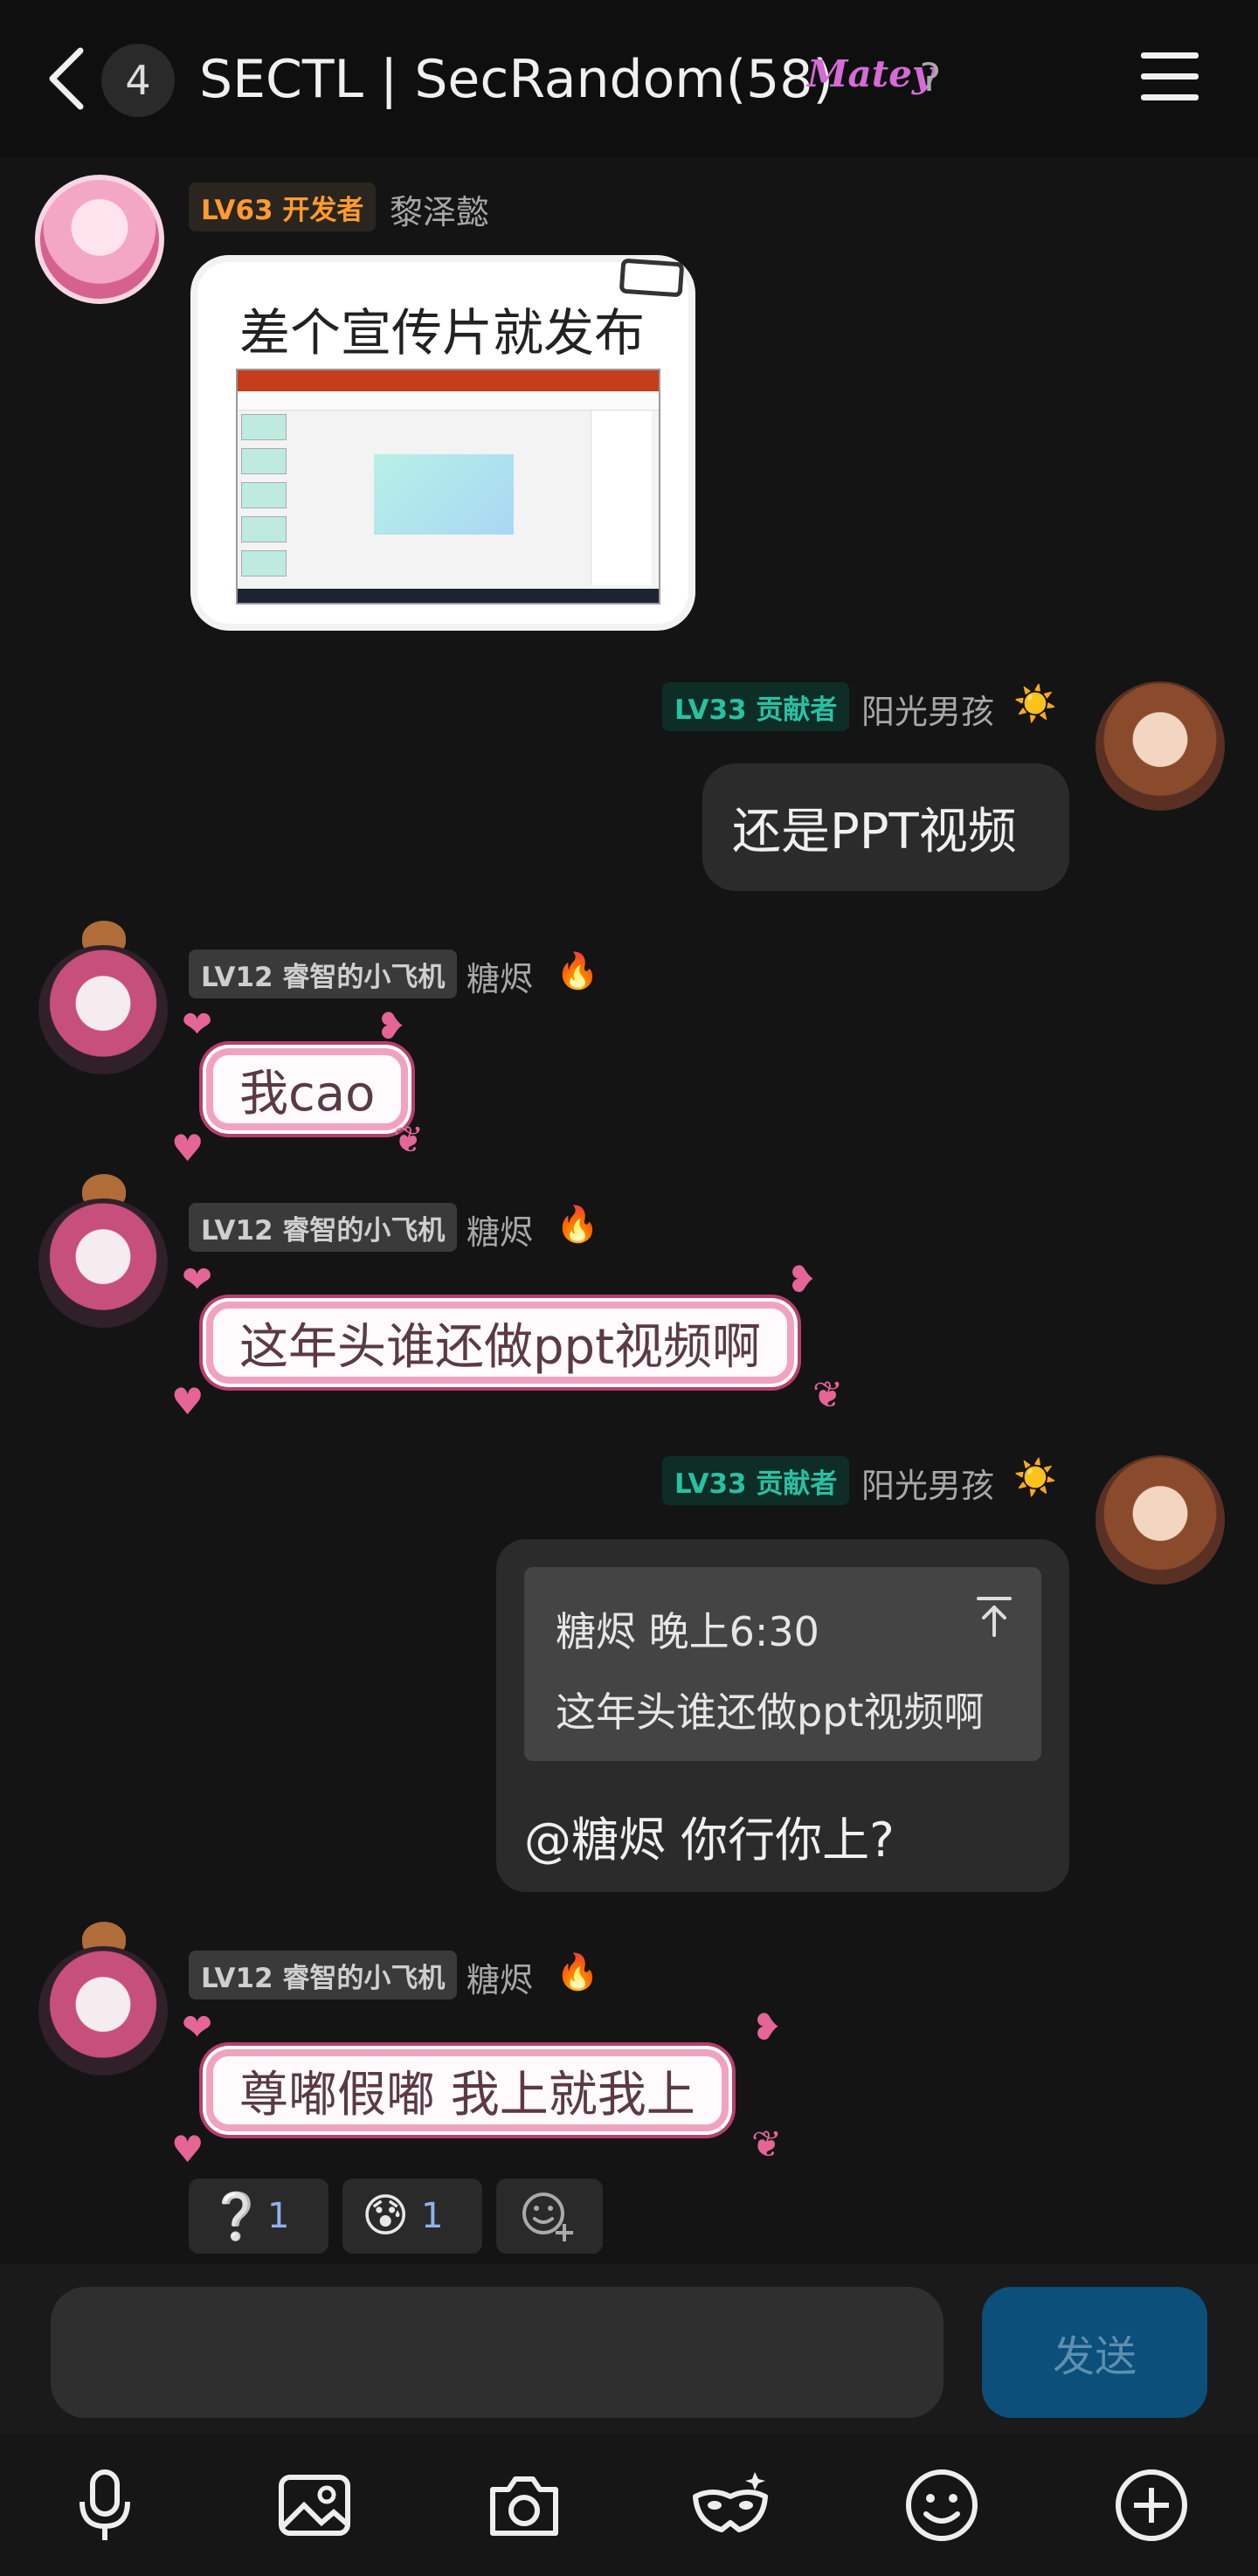 This screenshot has width=1258, height=2576. I want to click on add-reaction-icon, so click(547, 2217).